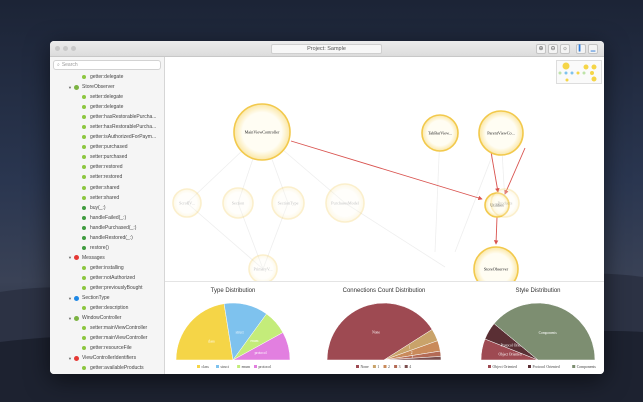 The image size is (643, 402). What do you see at coordinates (206, 367) in the screenshot?
I see `legend-label: class` at bounding box center [206, 367].